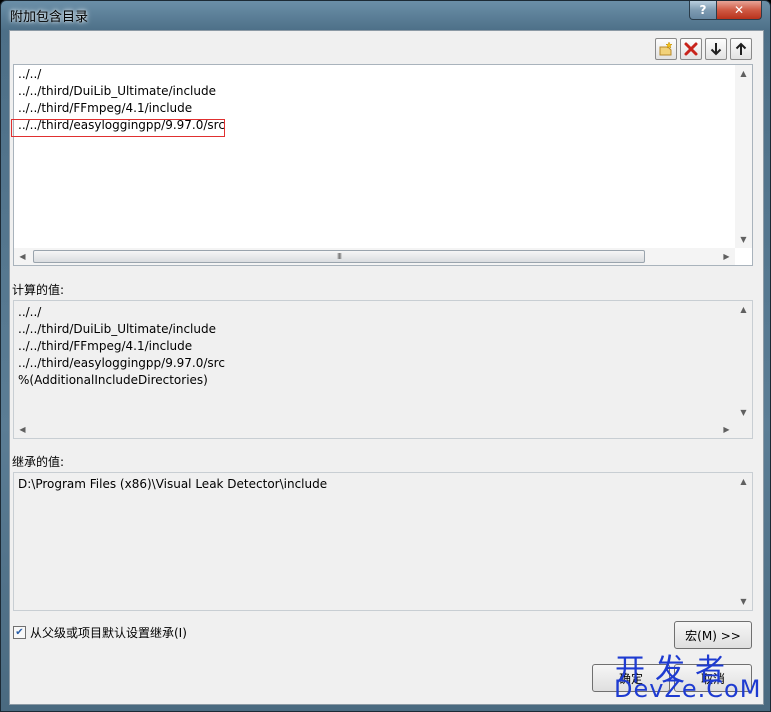 The height and width of the screenshot is (712, 771). What do you see at coordinates (743, 156) in the screenshot?
I see `list-vertical-scrollbar: ▲ ▼` at bounding box center [743, 156].